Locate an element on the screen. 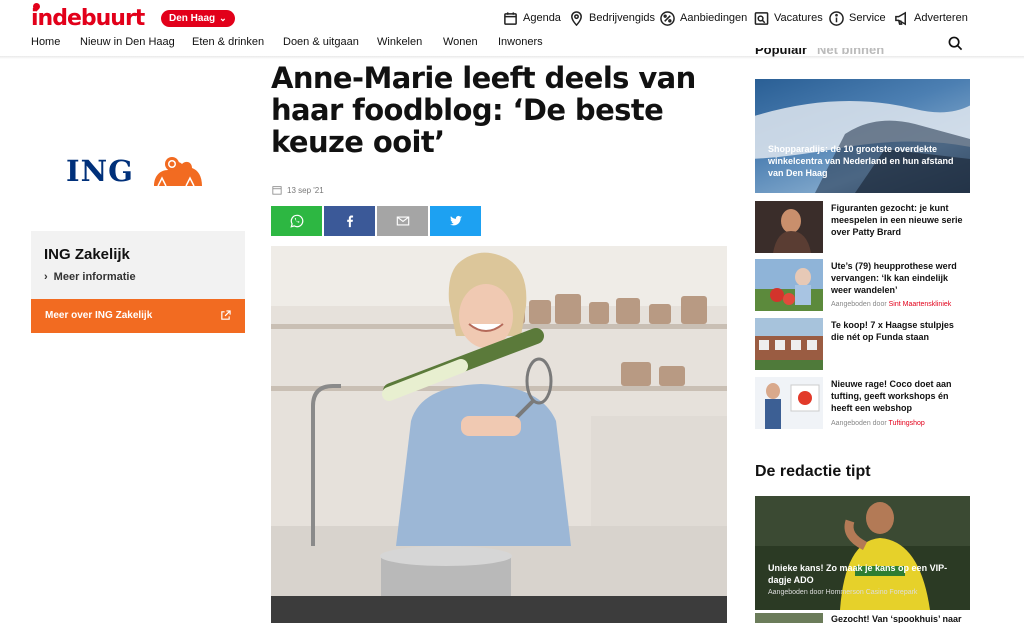  list-item-sponsor: Aangeboden door Tuftingshop is located at coordinates (878, 423).